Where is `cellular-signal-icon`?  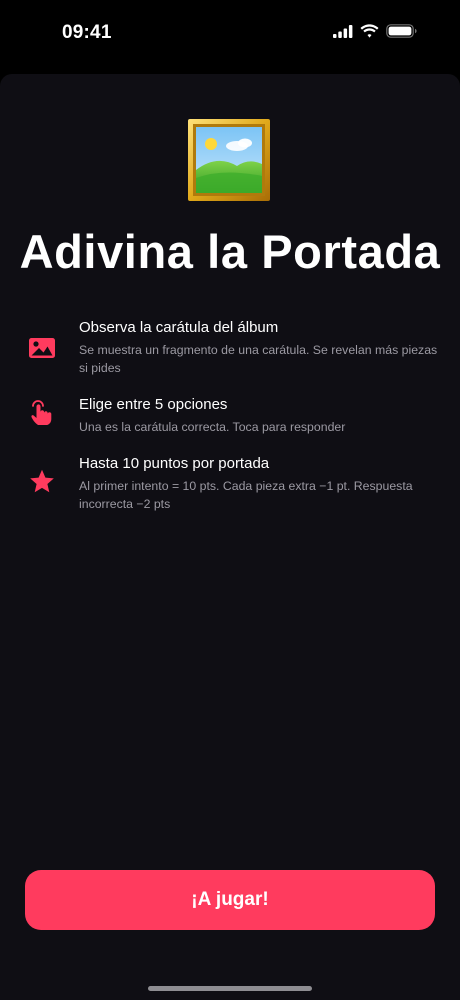 cellular-signal-icon is located at coordinates (343, 31).